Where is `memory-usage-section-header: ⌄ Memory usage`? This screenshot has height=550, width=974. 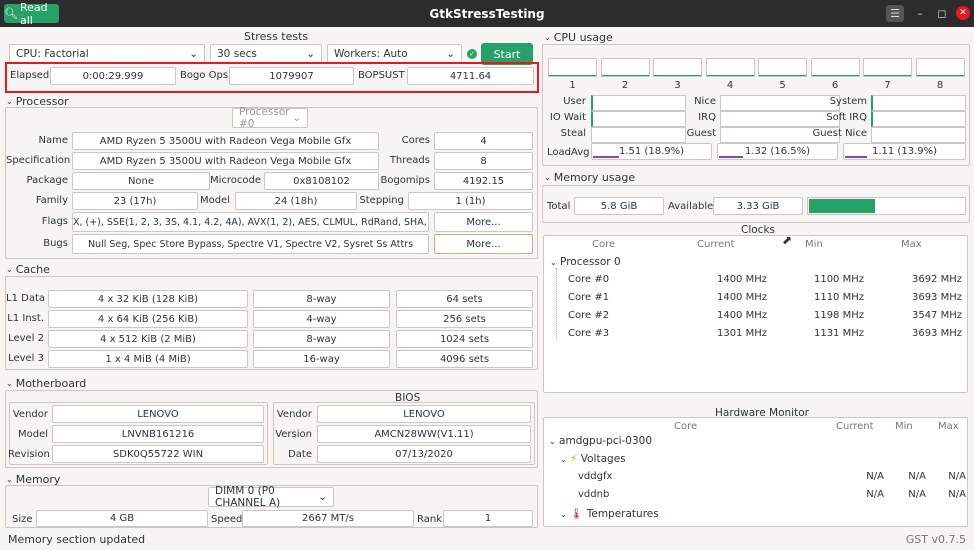
memory-usage-section-header: ⌄ Memory usage is located at coordinates (589, 177).